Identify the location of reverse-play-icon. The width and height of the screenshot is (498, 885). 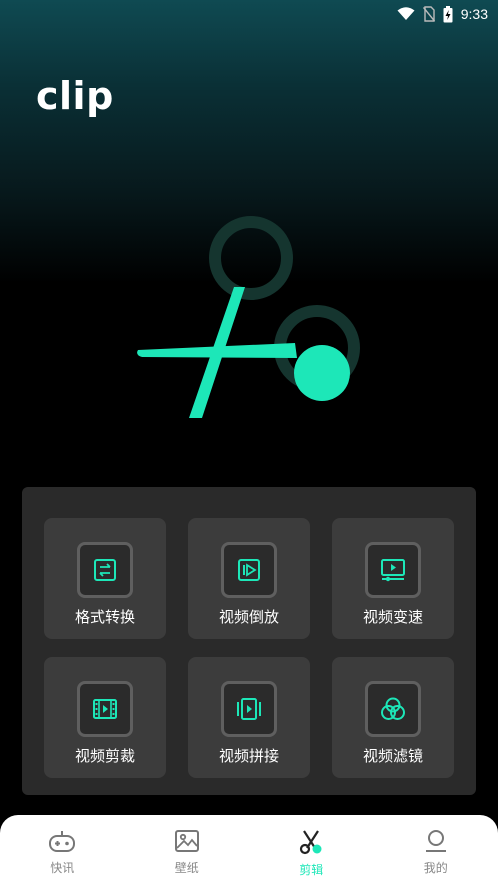
(249, 570).